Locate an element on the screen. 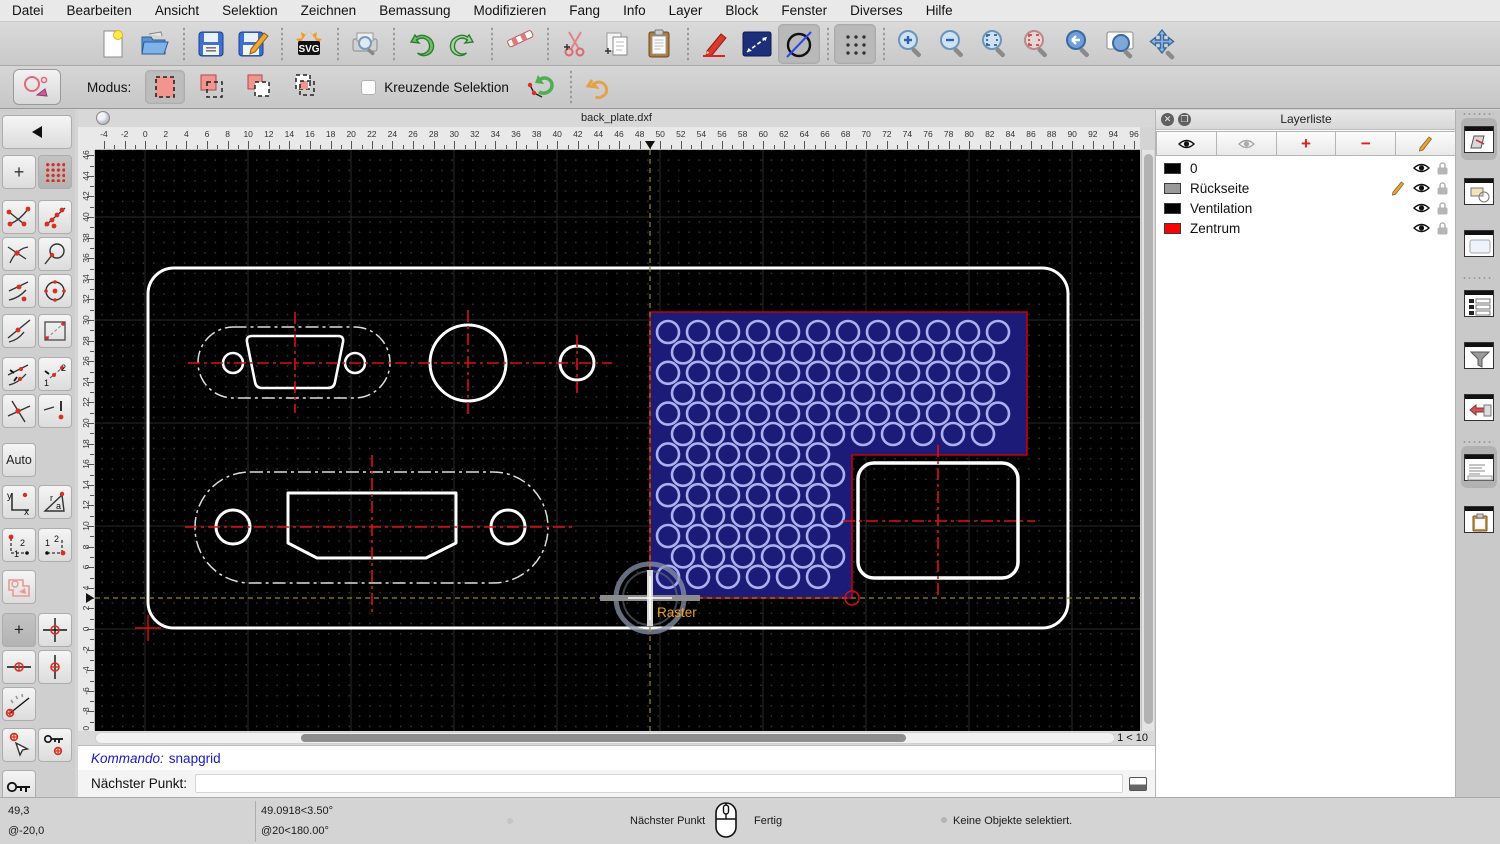 This screenshot has width=1500, height=844. reference-snap-icon is located at coordinates (55, 331).